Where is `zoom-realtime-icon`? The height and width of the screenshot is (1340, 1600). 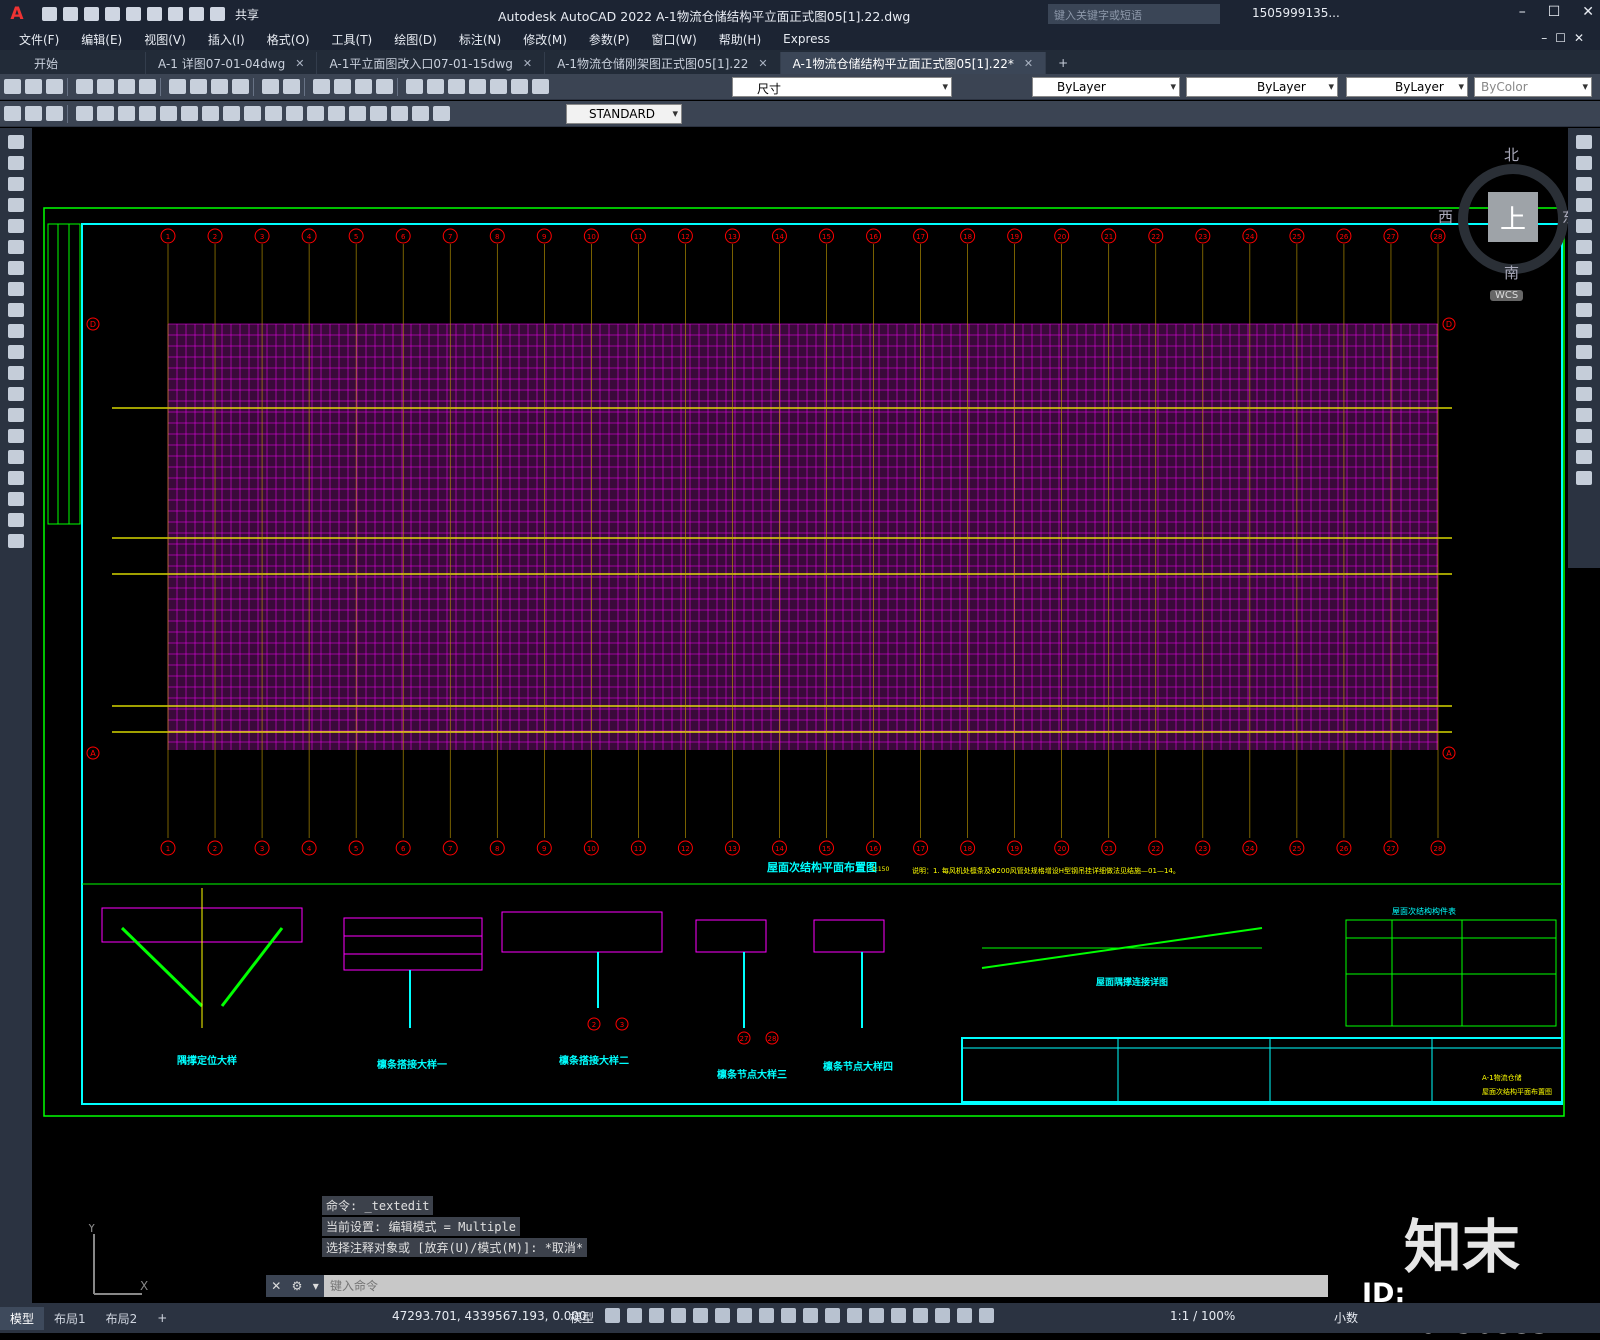 zoom-realtime-icon is located at coordinates (342, 86).